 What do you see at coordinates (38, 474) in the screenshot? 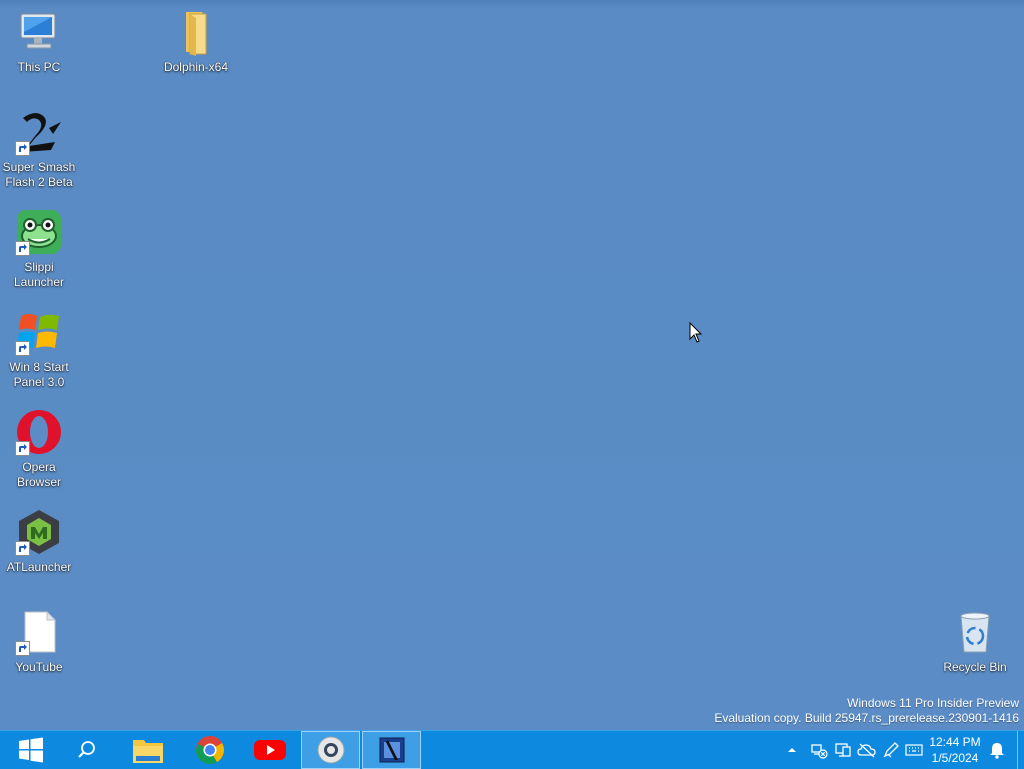
I see `desktop-icon-label: Opera Browser` at bounding box center [38, 474].